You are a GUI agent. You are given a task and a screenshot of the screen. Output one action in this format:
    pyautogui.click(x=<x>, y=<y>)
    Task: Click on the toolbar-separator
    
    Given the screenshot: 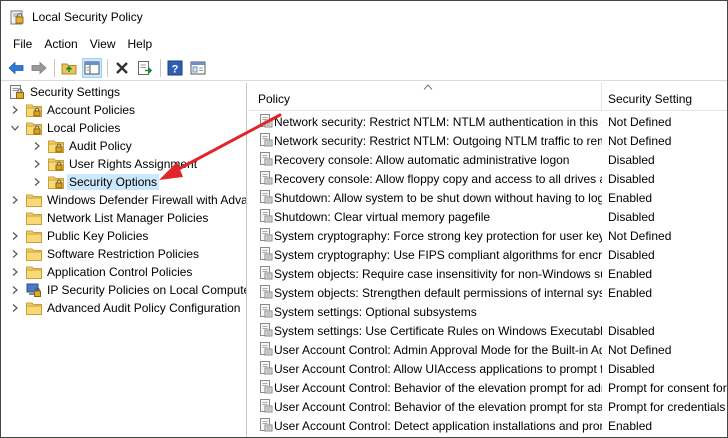 What is the action you would take?
    pyautogui.click(x=54, y=67)
    